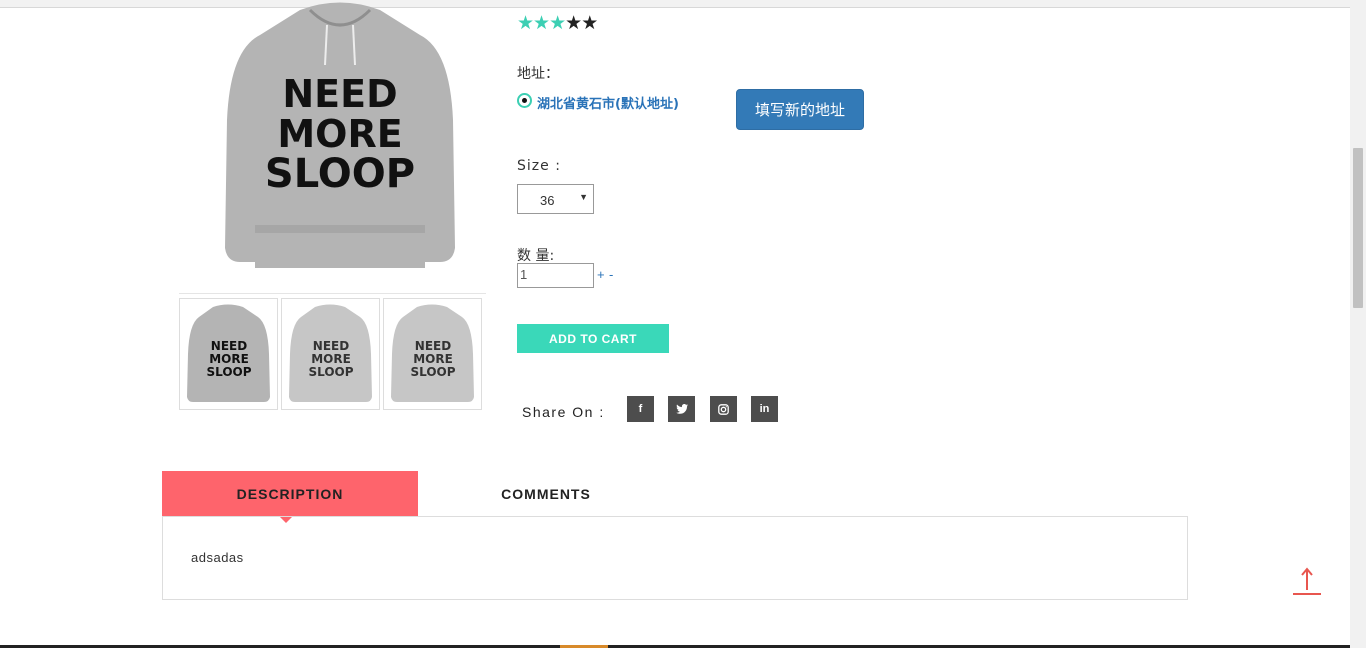 The height and width of the screenshot is (648, 1366). I want to click on main-image-line-2: MORE, so click(339, 134).